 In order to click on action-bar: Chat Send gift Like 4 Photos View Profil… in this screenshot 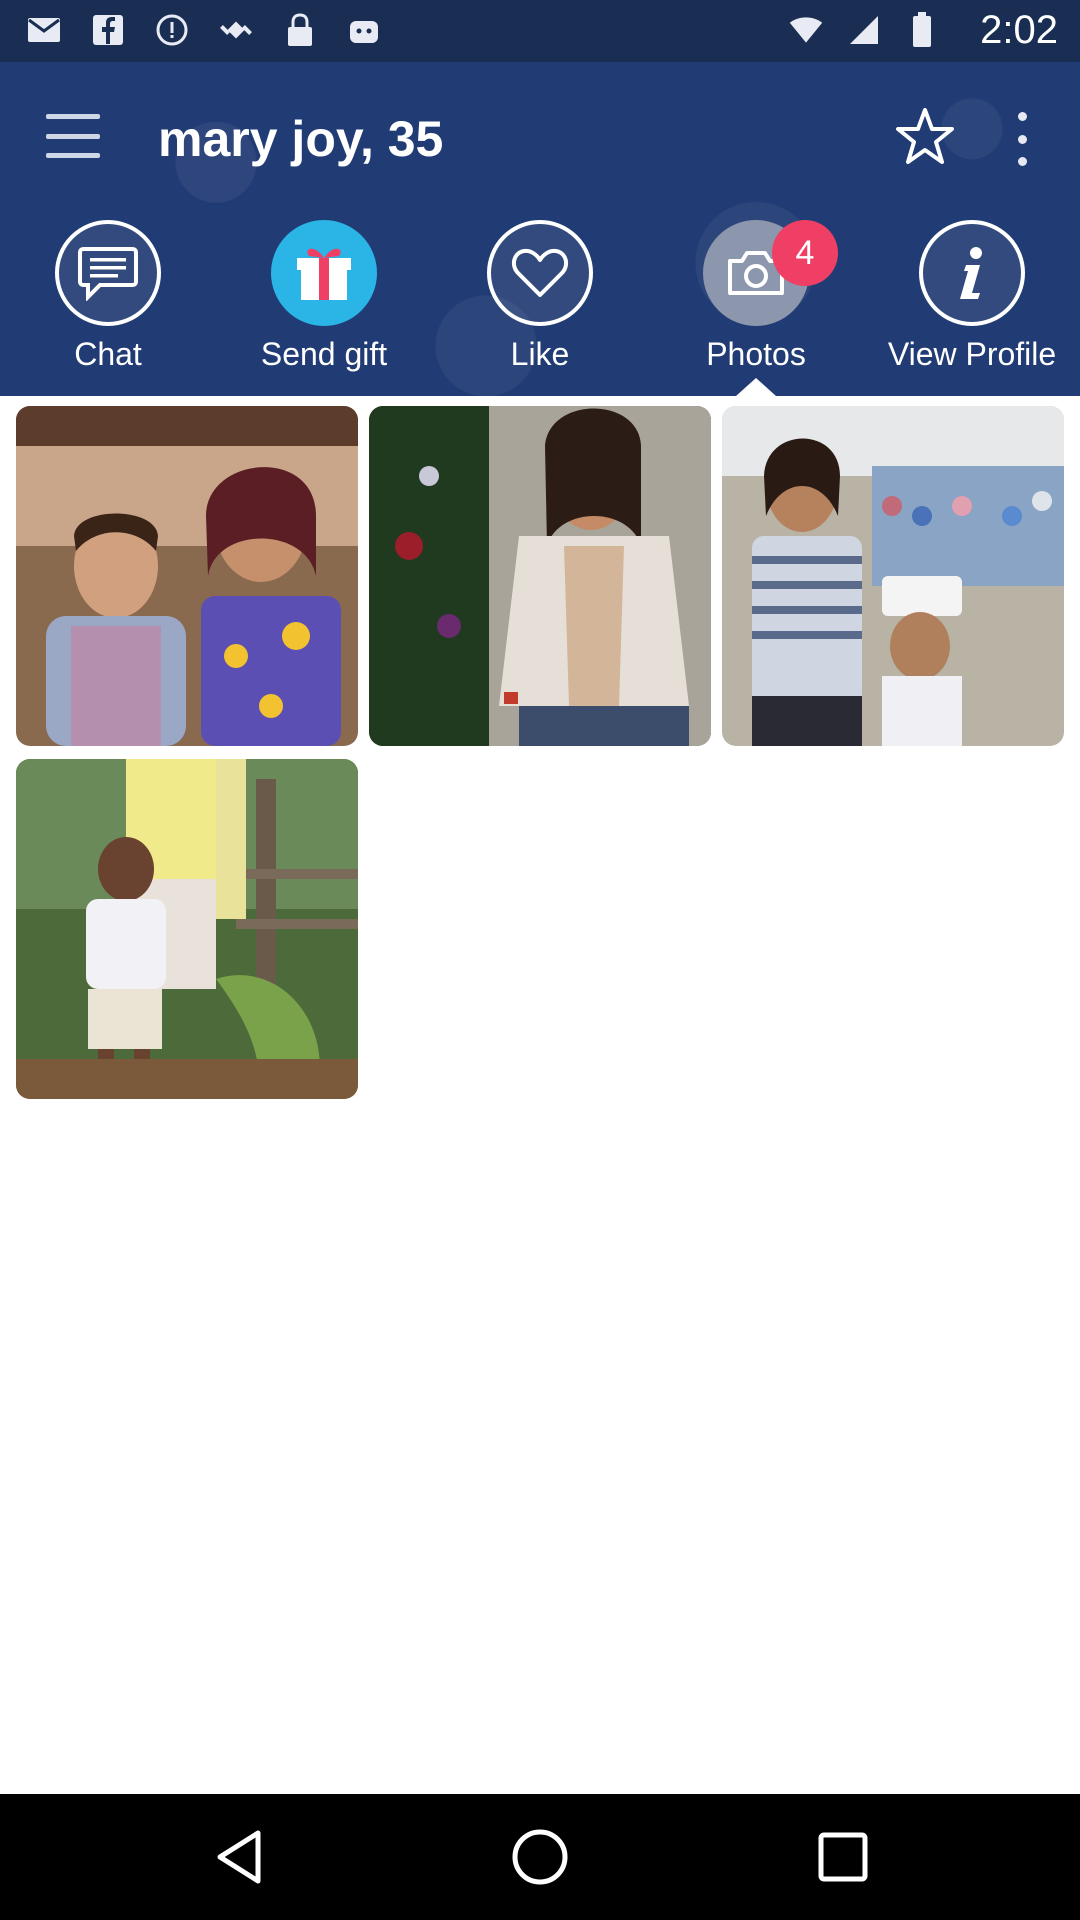, I will do `click(540, 308)`.